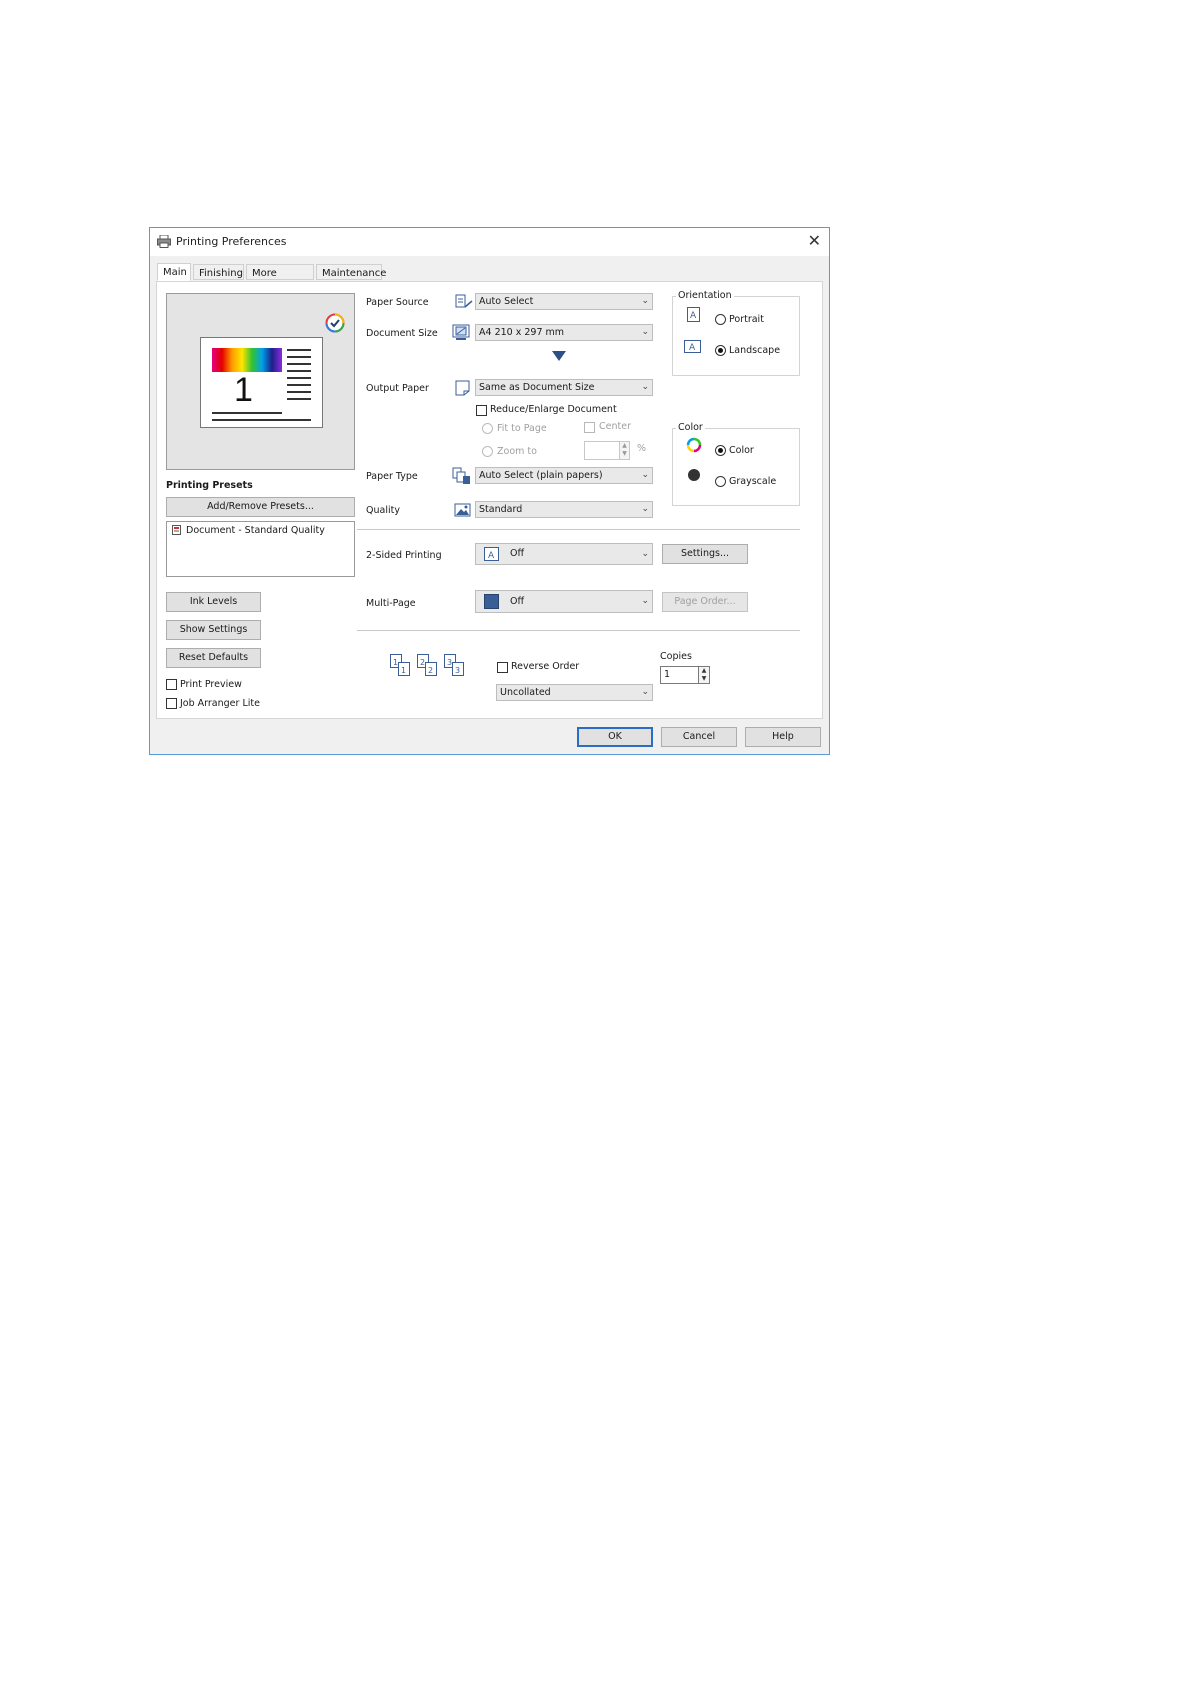 This screenshot has width=1190, height=1684. What do you see at coordinates (574, 692) in the screenshot?
I see `collate-select: Uncollated ⌄` at bounding box center [574, 692].